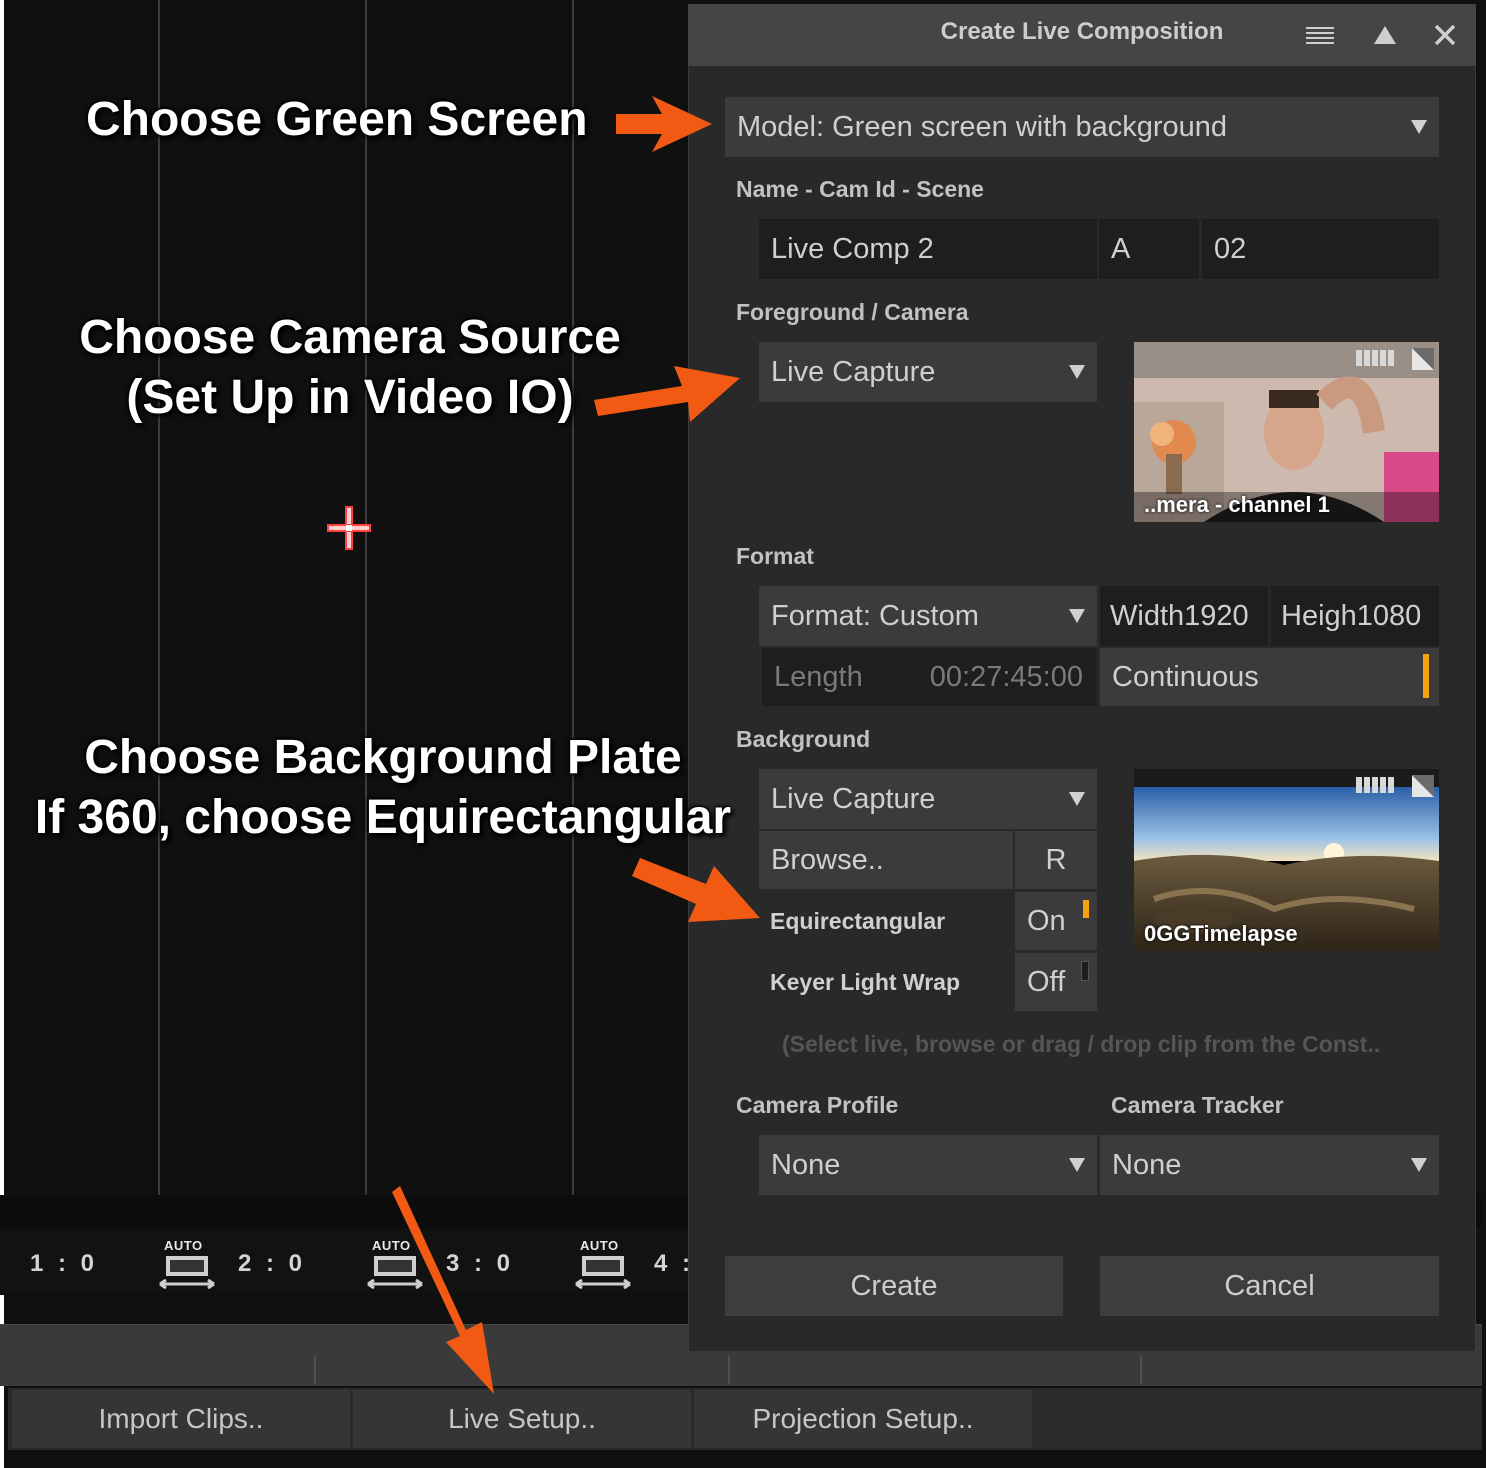  What do you see at coordinates (383, 757) in the screenshot?
I see `annotation-background-line1: Choose Background Plate` at bounding box center [383, 757].